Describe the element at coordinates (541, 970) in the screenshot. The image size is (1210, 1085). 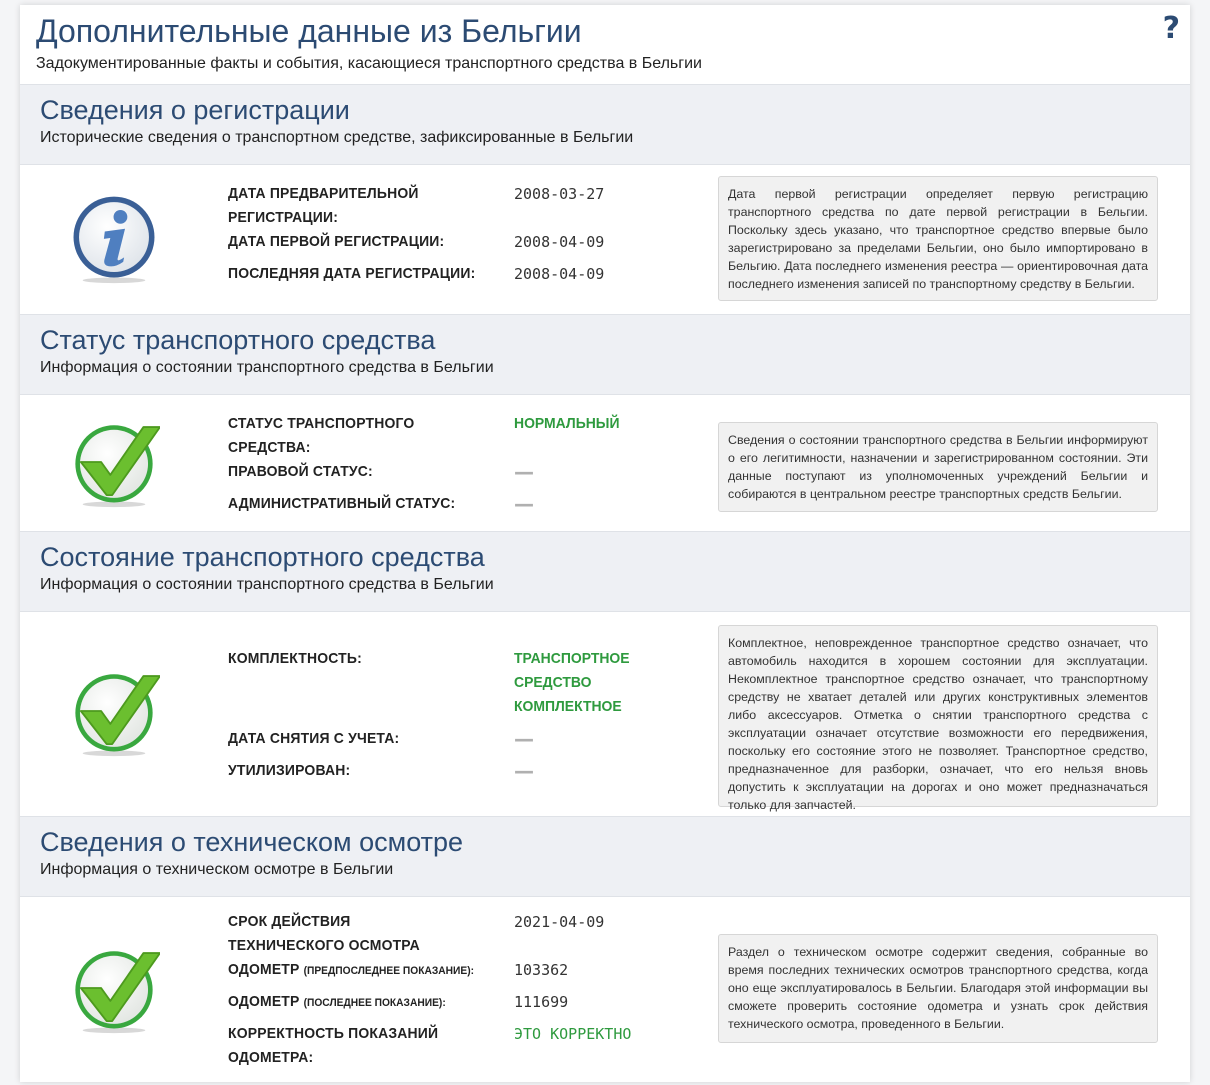
I see `value-odometer-previous: 103362` at that location.